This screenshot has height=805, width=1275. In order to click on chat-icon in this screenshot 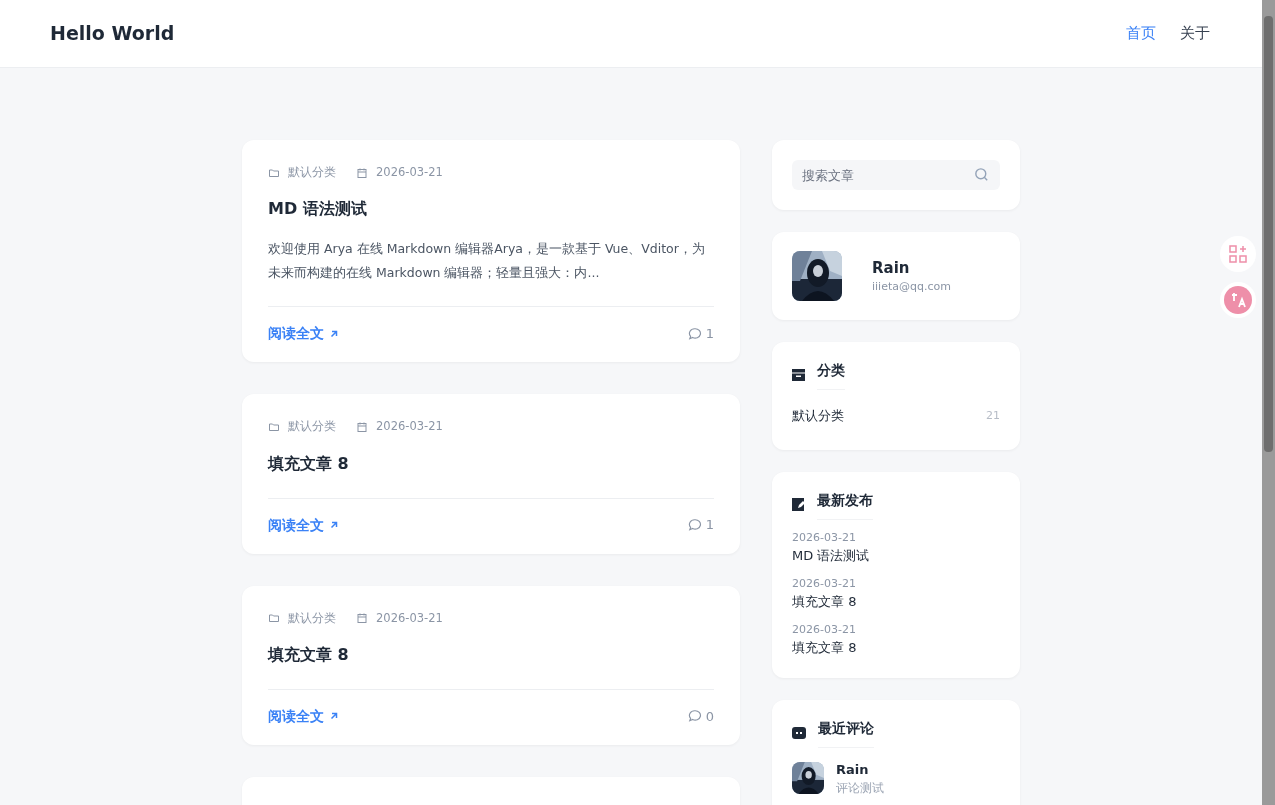, I will do `click(799, 732)`.